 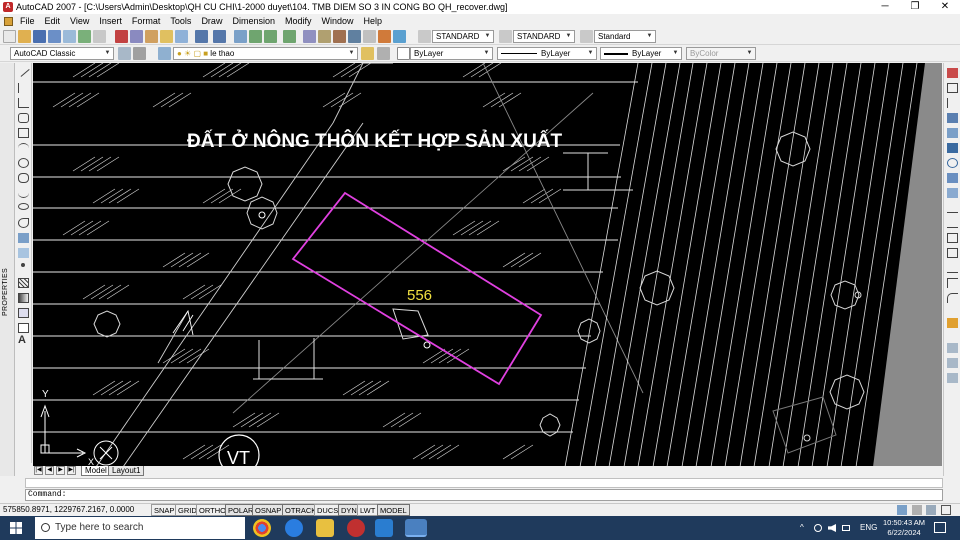 What do you see at coordinates (369, 36) in the screenshot?
I see `markup-icon` at bounding box center [369, 36].